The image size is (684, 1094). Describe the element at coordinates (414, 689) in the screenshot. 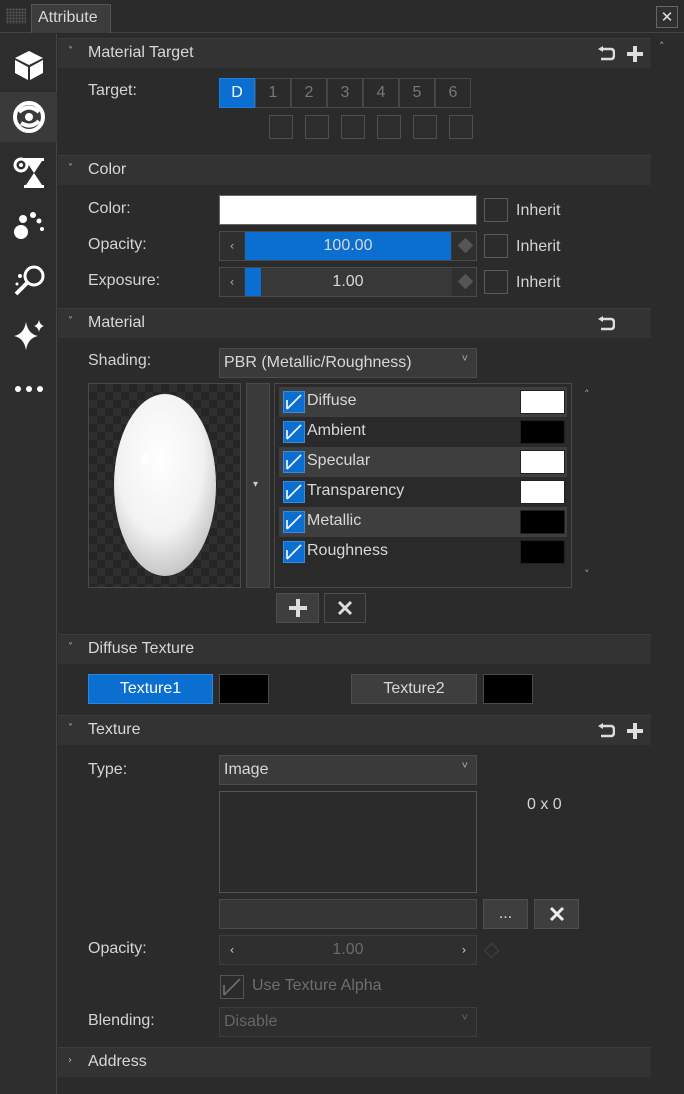

I see `texture2-button: Texture2` at that location.